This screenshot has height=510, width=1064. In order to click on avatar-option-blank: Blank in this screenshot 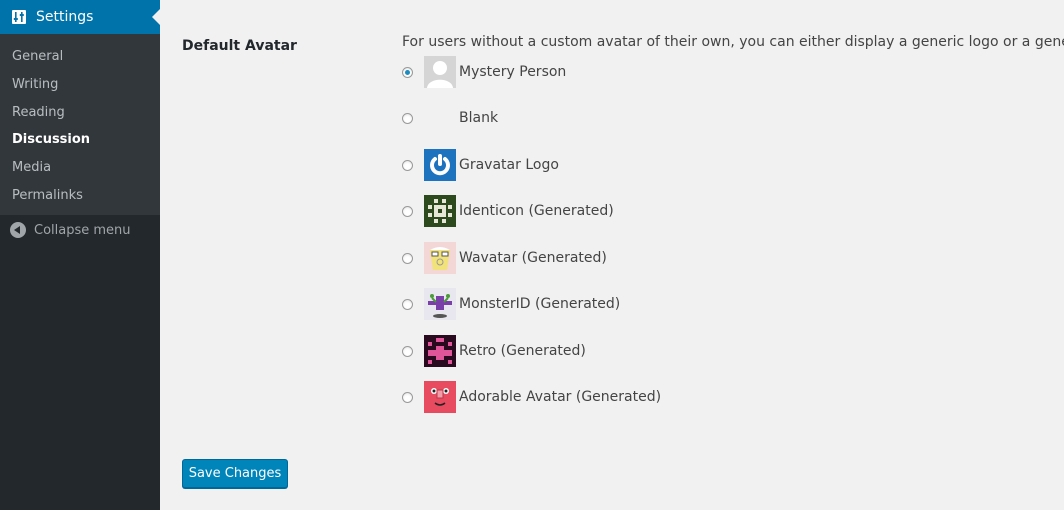, I will do `click(450, 118)`.